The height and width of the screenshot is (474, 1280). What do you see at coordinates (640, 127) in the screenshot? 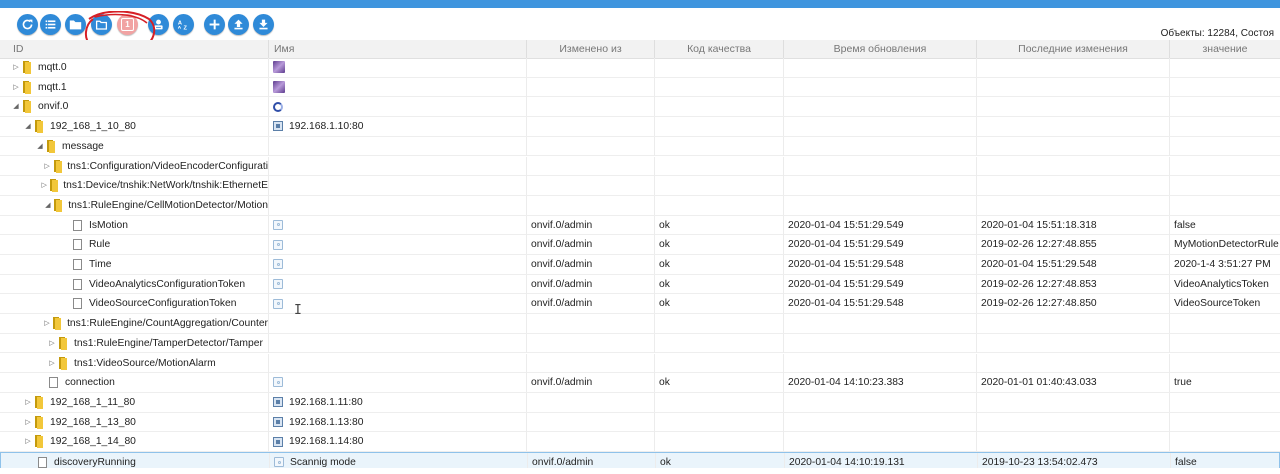
I see `table-row: ◢ 192_168_1_10_80 192.168.1.10:80` at bounding box center [640, 127].